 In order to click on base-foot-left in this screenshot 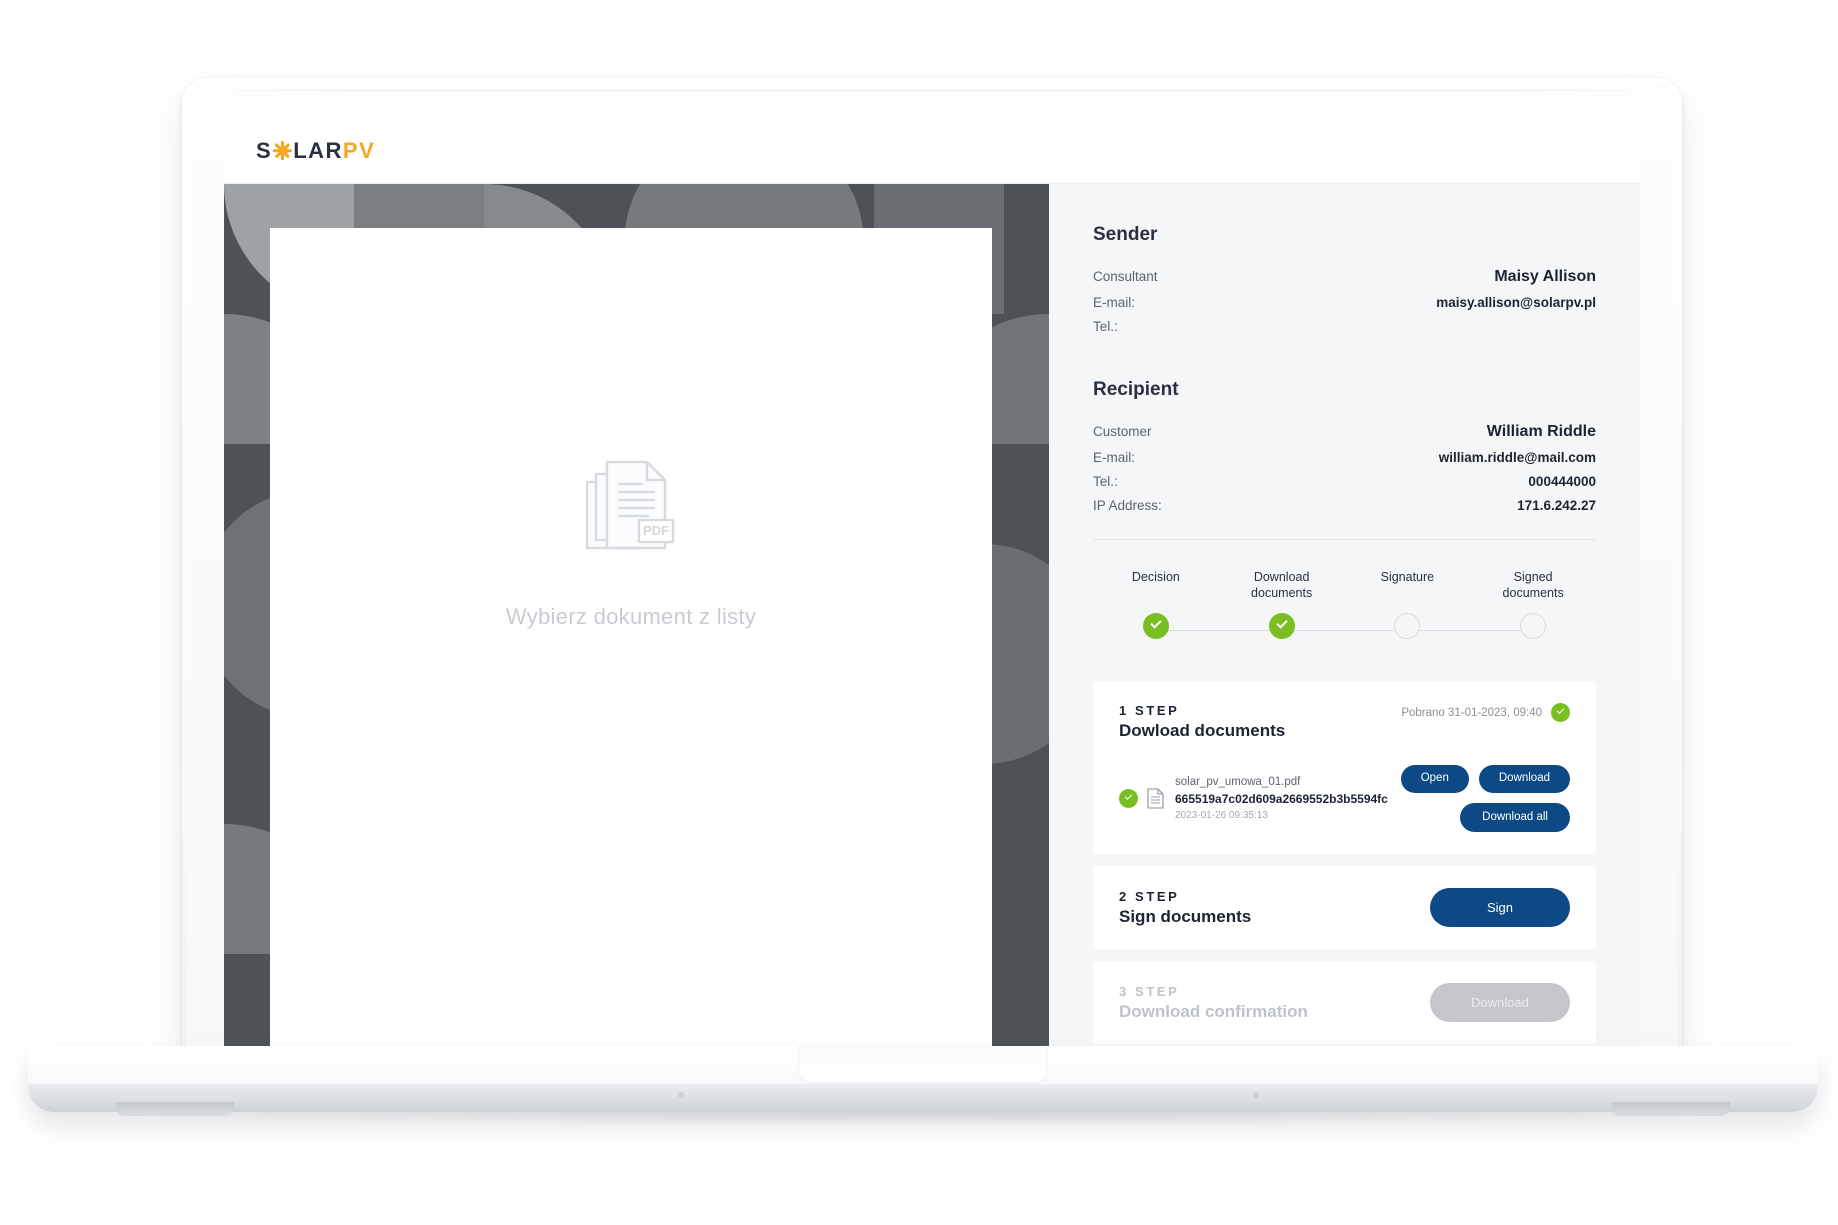, I will do `click(175, 1109)`.